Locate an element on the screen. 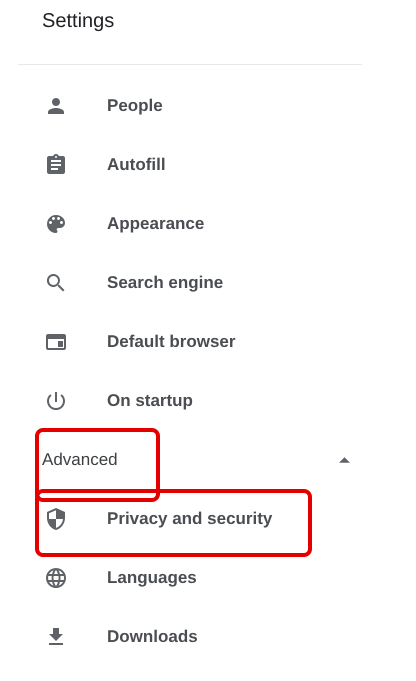 This screenshot has width=416, height=681. shield-icon is located at coordinates (56, 518).